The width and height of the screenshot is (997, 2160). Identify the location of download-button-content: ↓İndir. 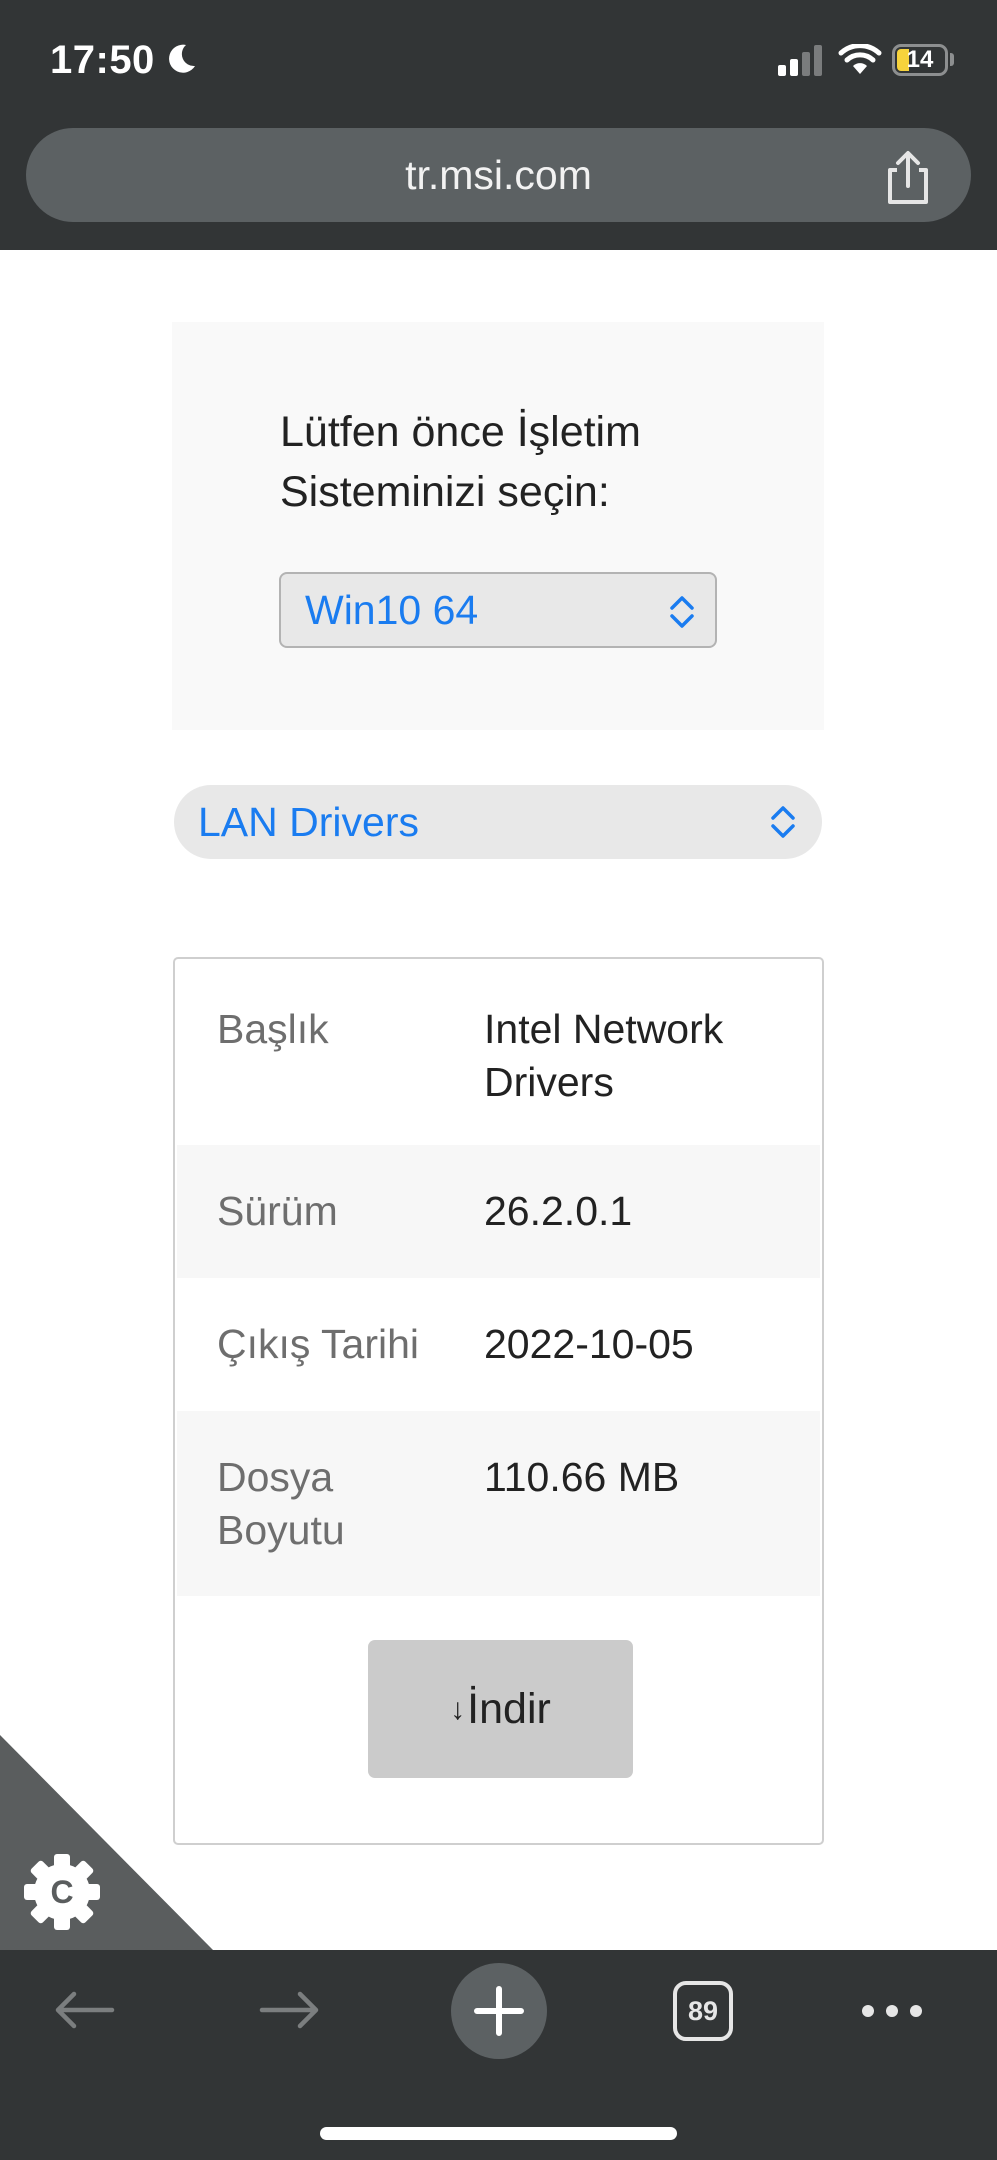
(500, 1709).